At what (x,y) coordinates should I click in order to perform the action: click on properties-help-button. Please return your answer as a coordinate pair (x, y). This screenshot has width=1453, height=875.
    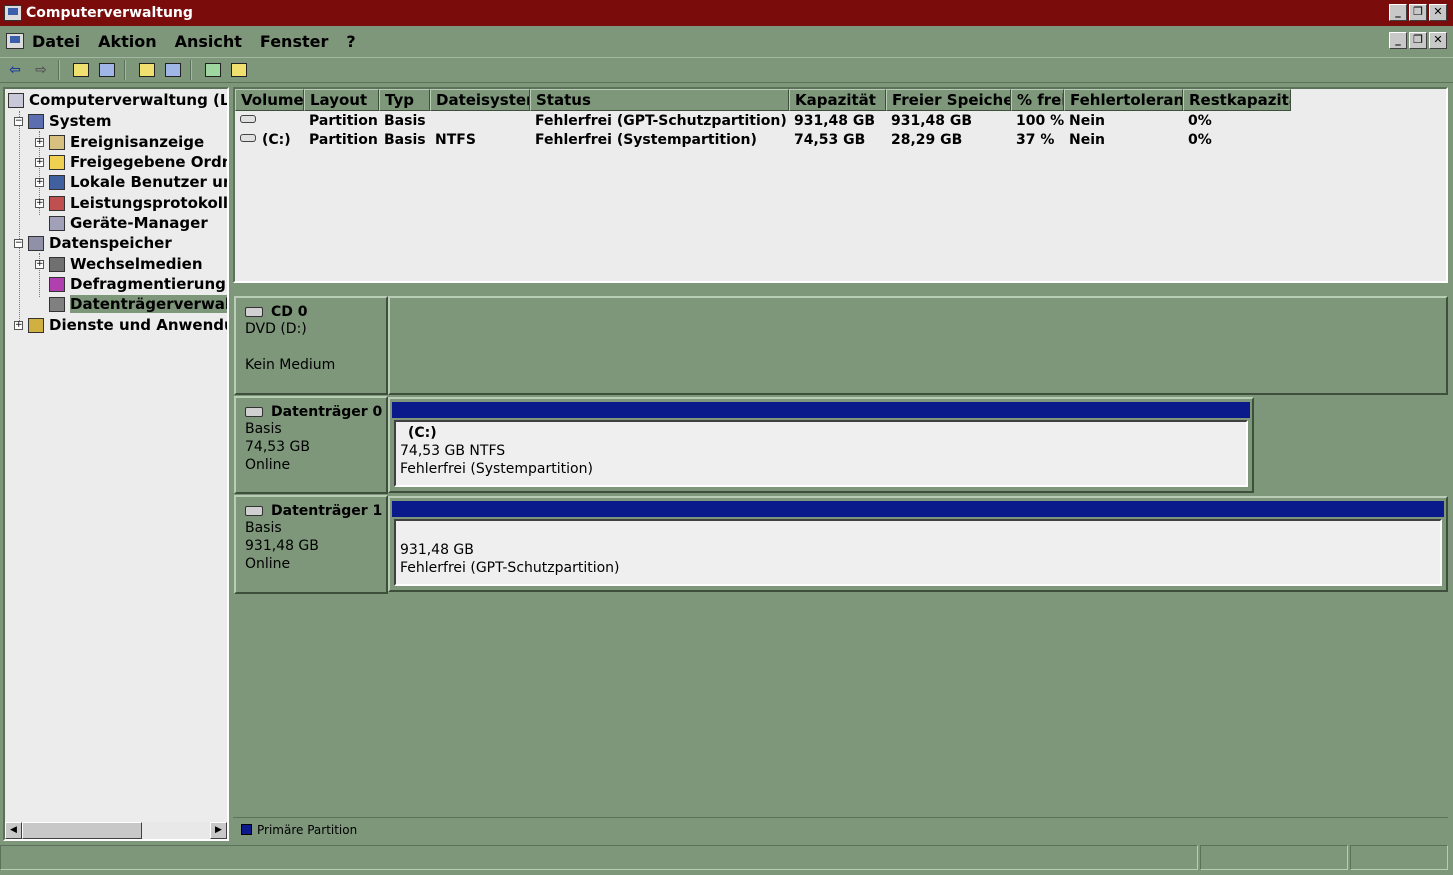
    Looking at the image, I should click on (147, 70).